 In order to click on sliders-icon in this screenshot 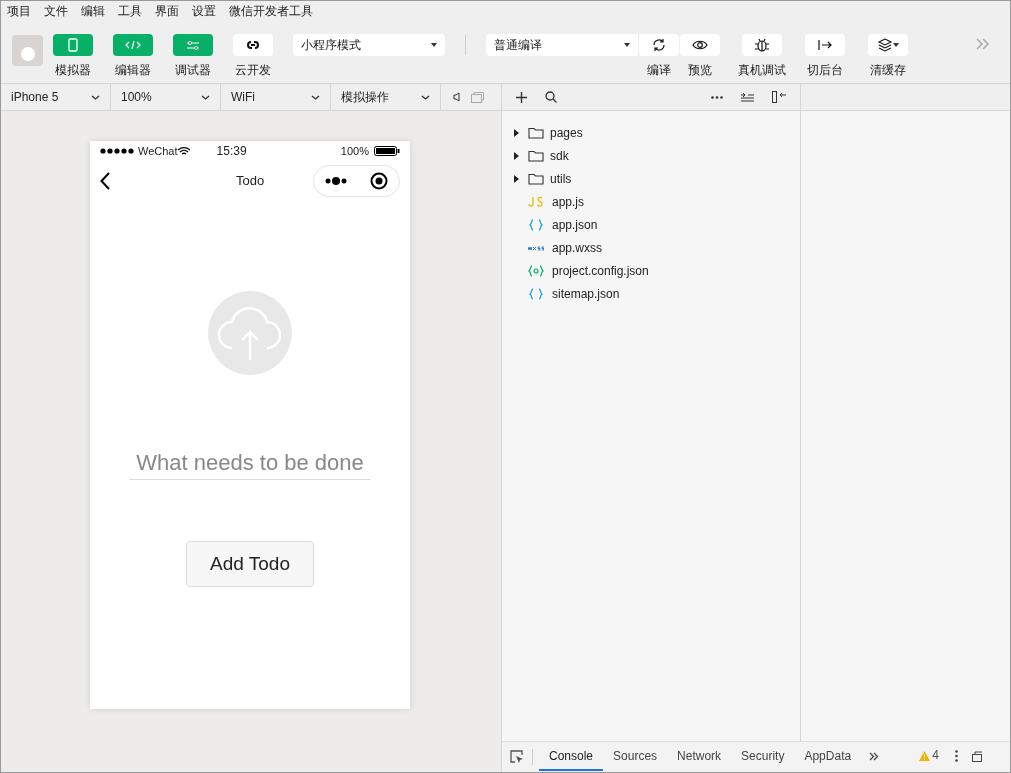, I will do `click(193, 45)`.